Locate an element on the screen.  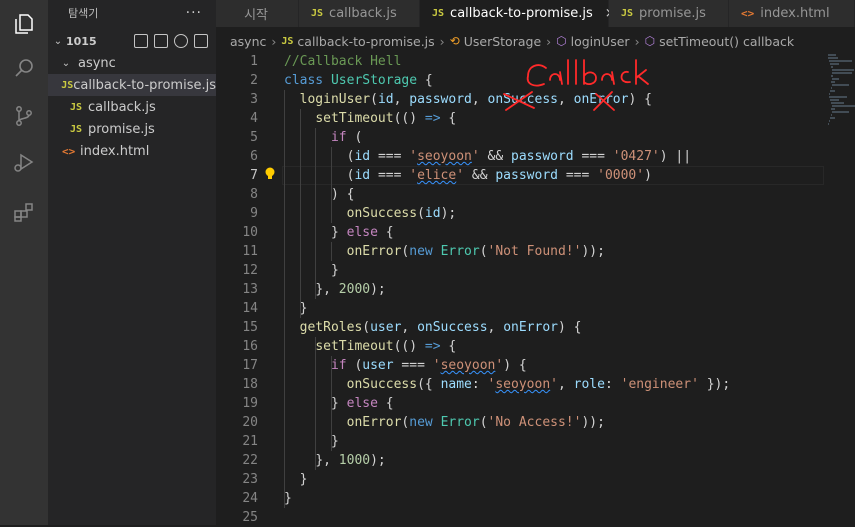
code-text: } is located at coordinates (303, 479).